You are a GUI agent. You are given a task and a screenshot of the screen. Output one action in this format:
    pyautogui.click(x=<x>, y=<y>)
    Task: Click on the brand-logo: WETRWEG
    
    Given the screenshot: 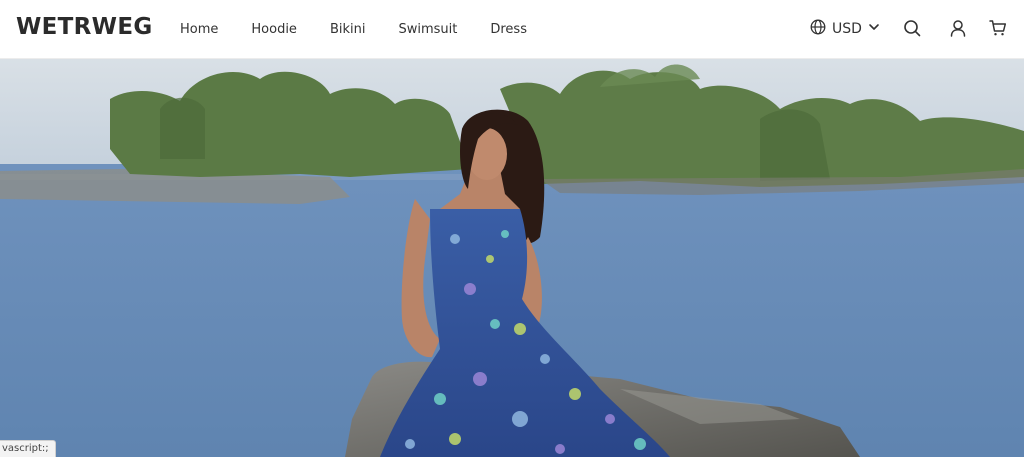 What is the action you would take?
    pyautogui.click(x=84, y=27)
    